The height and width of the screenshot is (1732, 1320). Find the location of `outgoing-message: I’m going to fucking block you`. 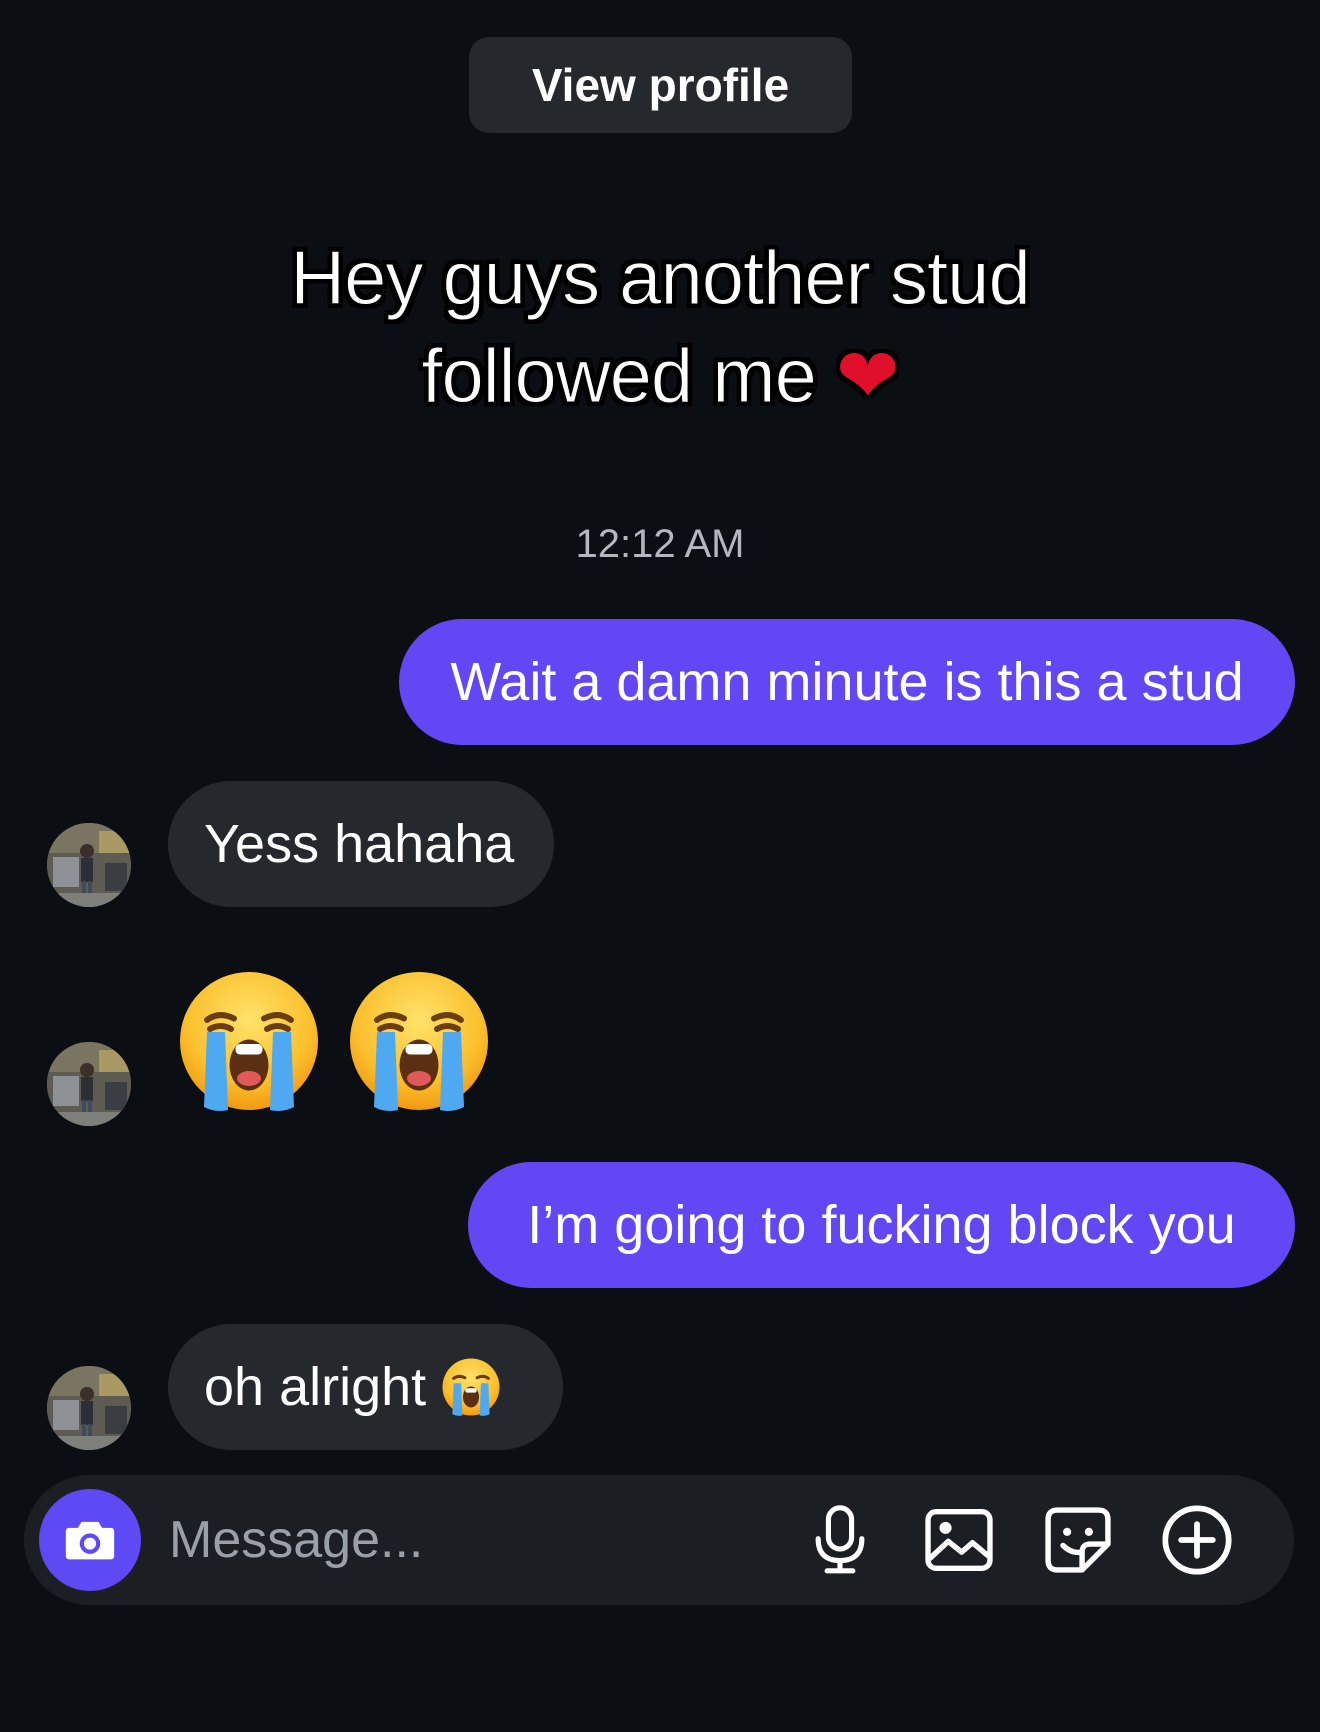

outgoing-message: I’m going to fucking block you is located at coordinates (881, 1225).